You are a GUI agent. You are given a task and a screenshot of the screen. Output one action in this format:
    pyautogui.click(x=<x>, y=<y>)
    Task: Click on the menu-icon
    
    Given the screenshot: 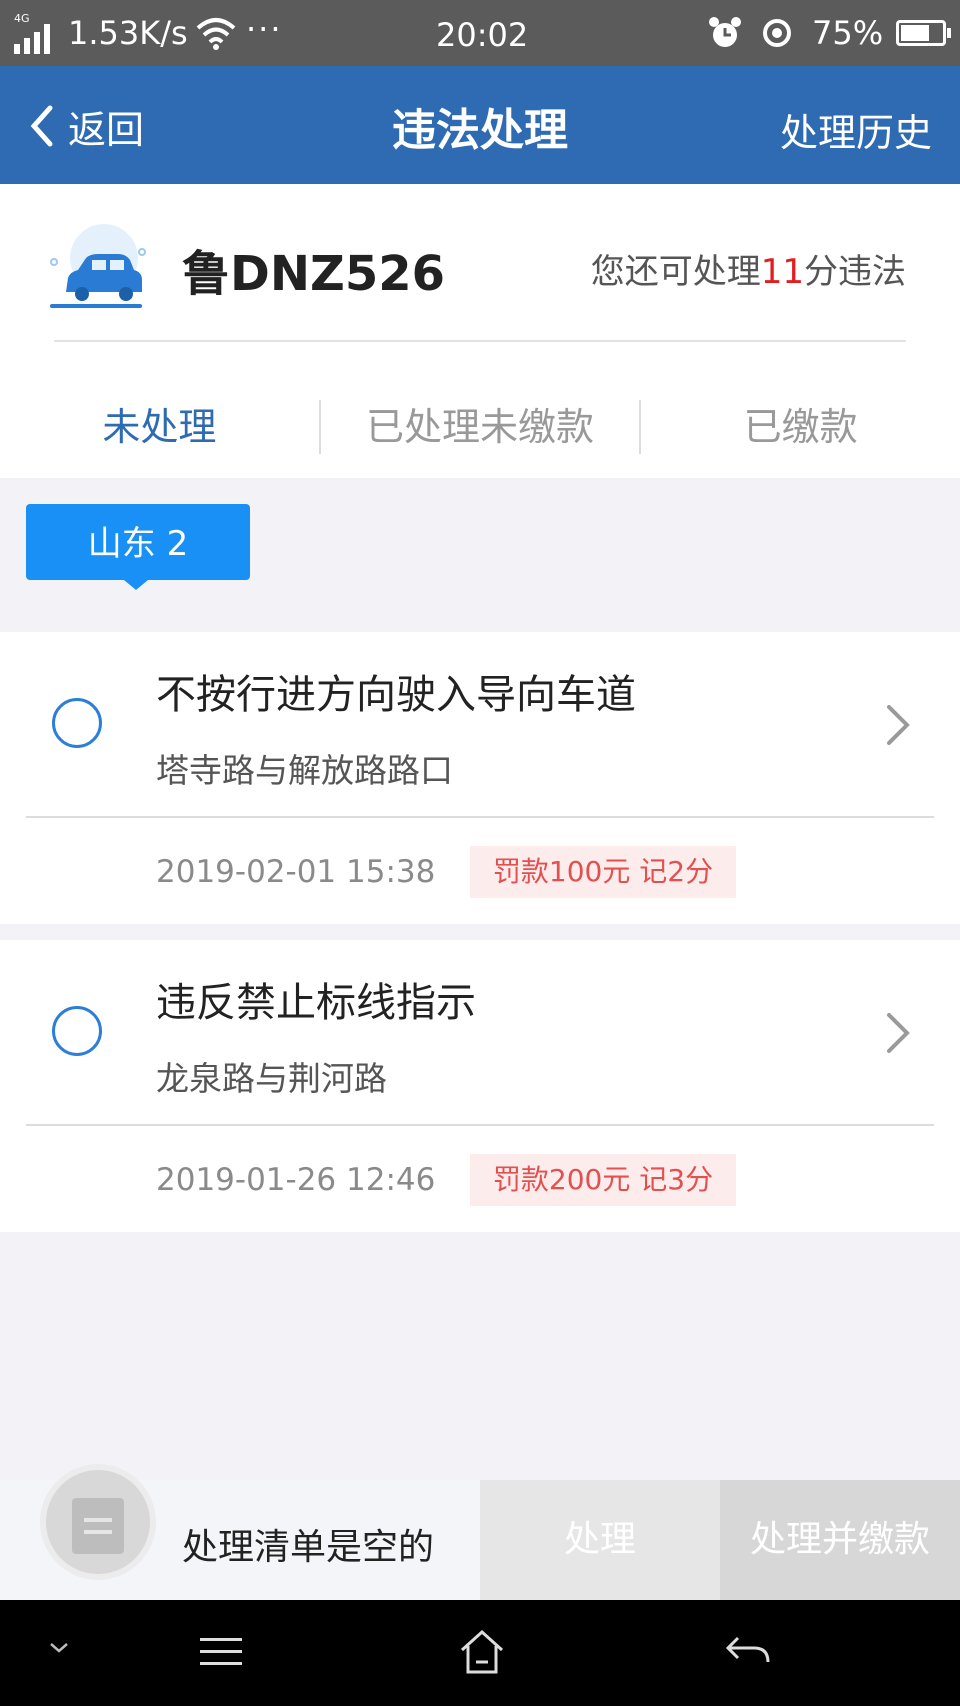 What is the action you would take?
    pyautogui.click(x=221, y=1652)
    